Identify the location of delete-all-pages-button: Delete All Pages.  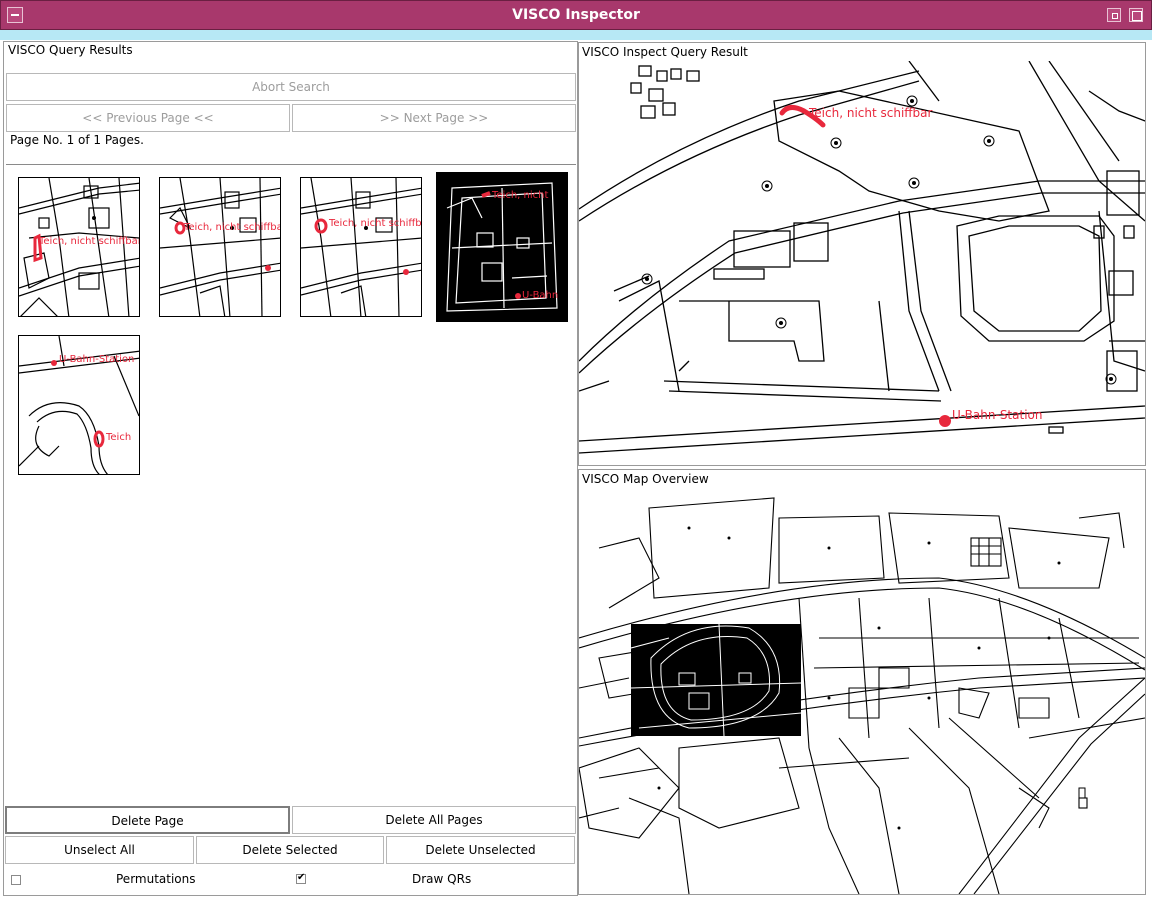
(434, 820).